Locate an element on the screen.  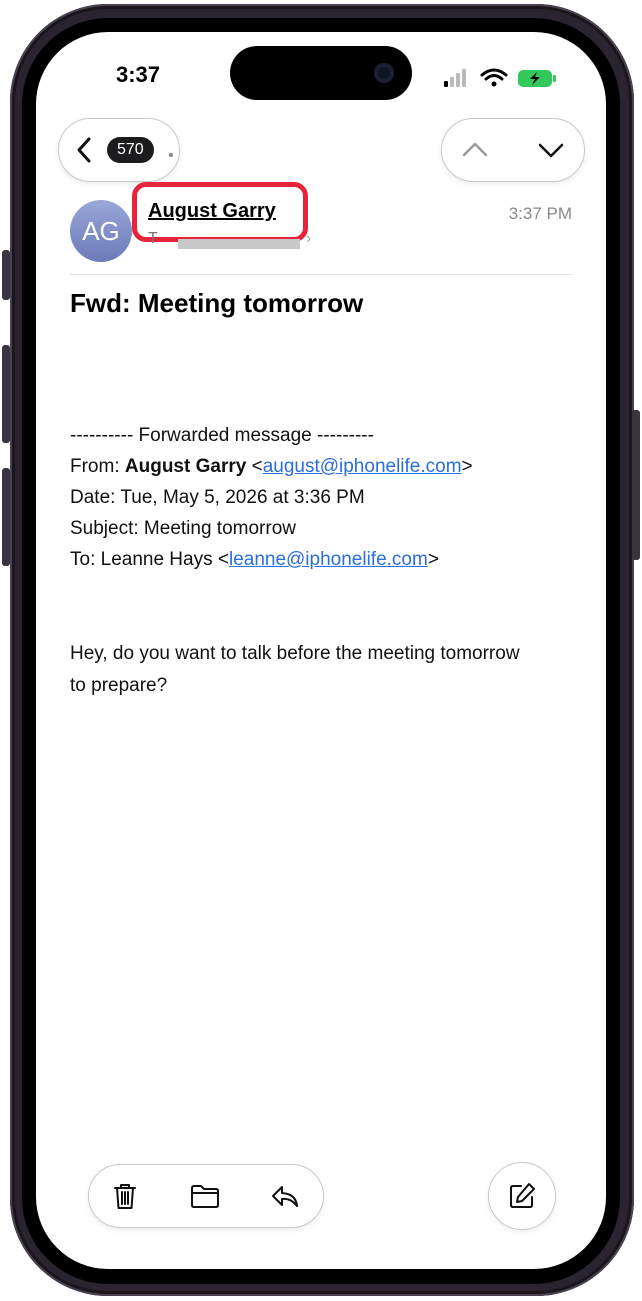
recipient-redacted is located at coordinates (239, 244).